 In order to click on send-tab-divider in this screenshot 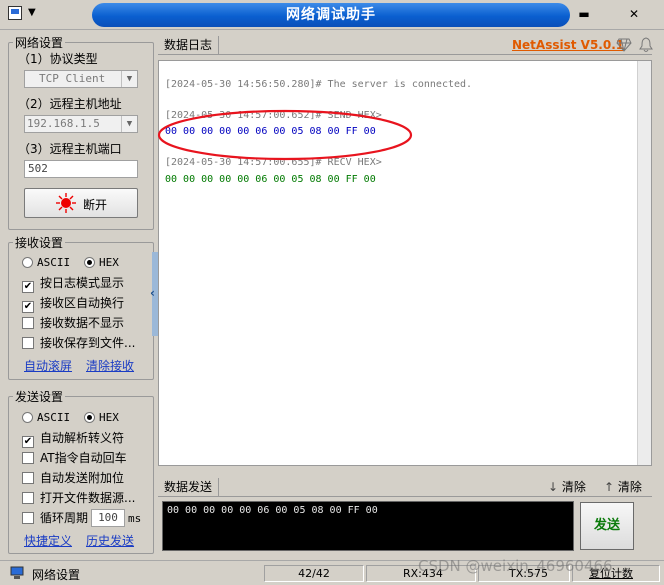, I will do `click(405, 496)`.